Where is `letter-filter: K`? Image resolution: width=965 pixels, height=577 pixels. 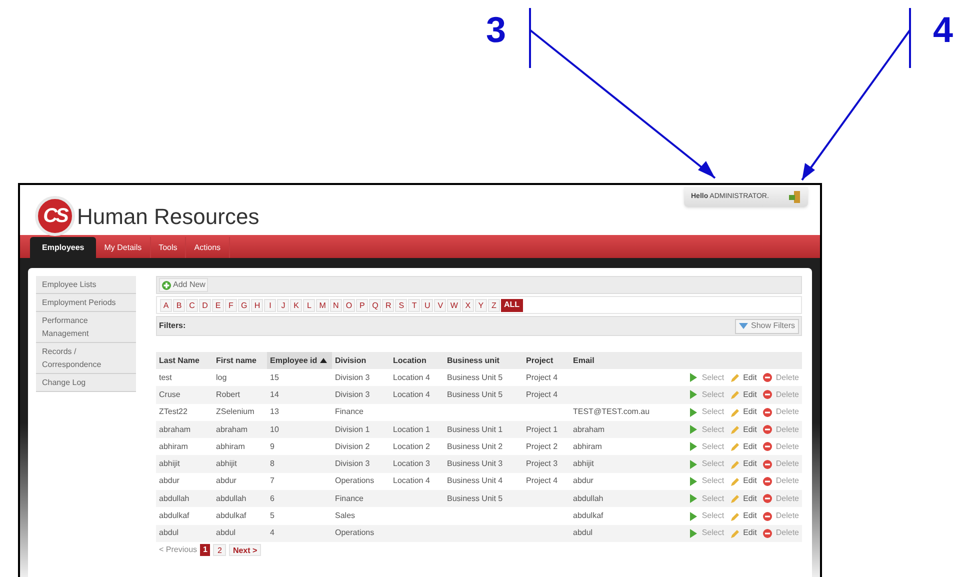 letter-filter: K is located at coordinates (296, 305).